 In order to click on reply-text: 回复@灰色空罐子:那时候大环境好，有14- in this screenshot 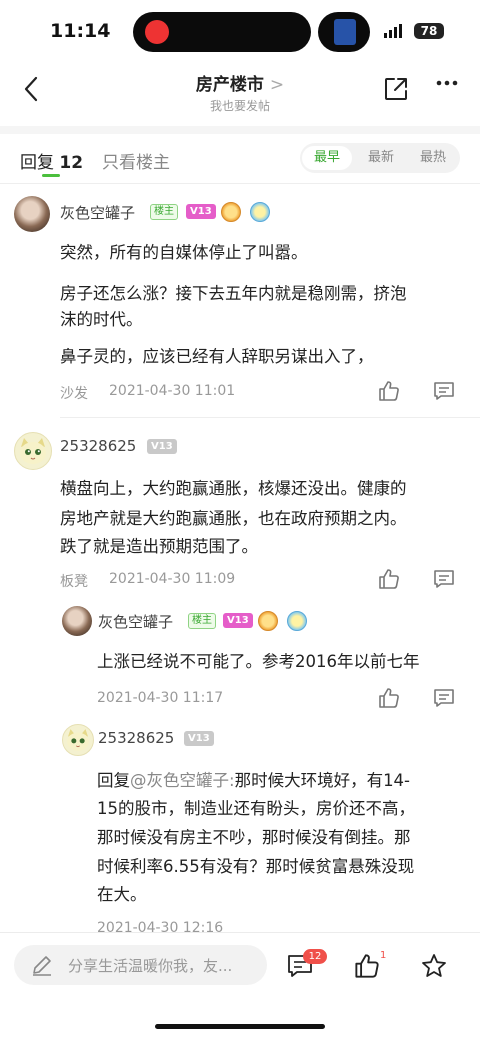, I will do `click(253, 781)`.